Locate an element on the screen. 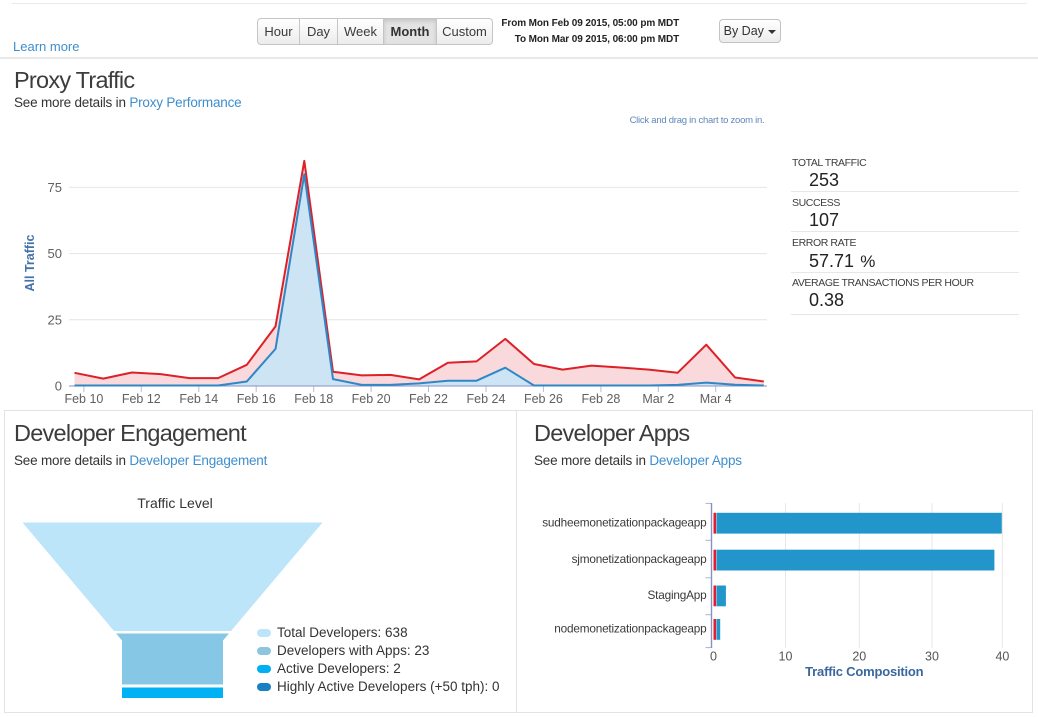  svg-text: Feb 22 is located at coordinates (428, 399).